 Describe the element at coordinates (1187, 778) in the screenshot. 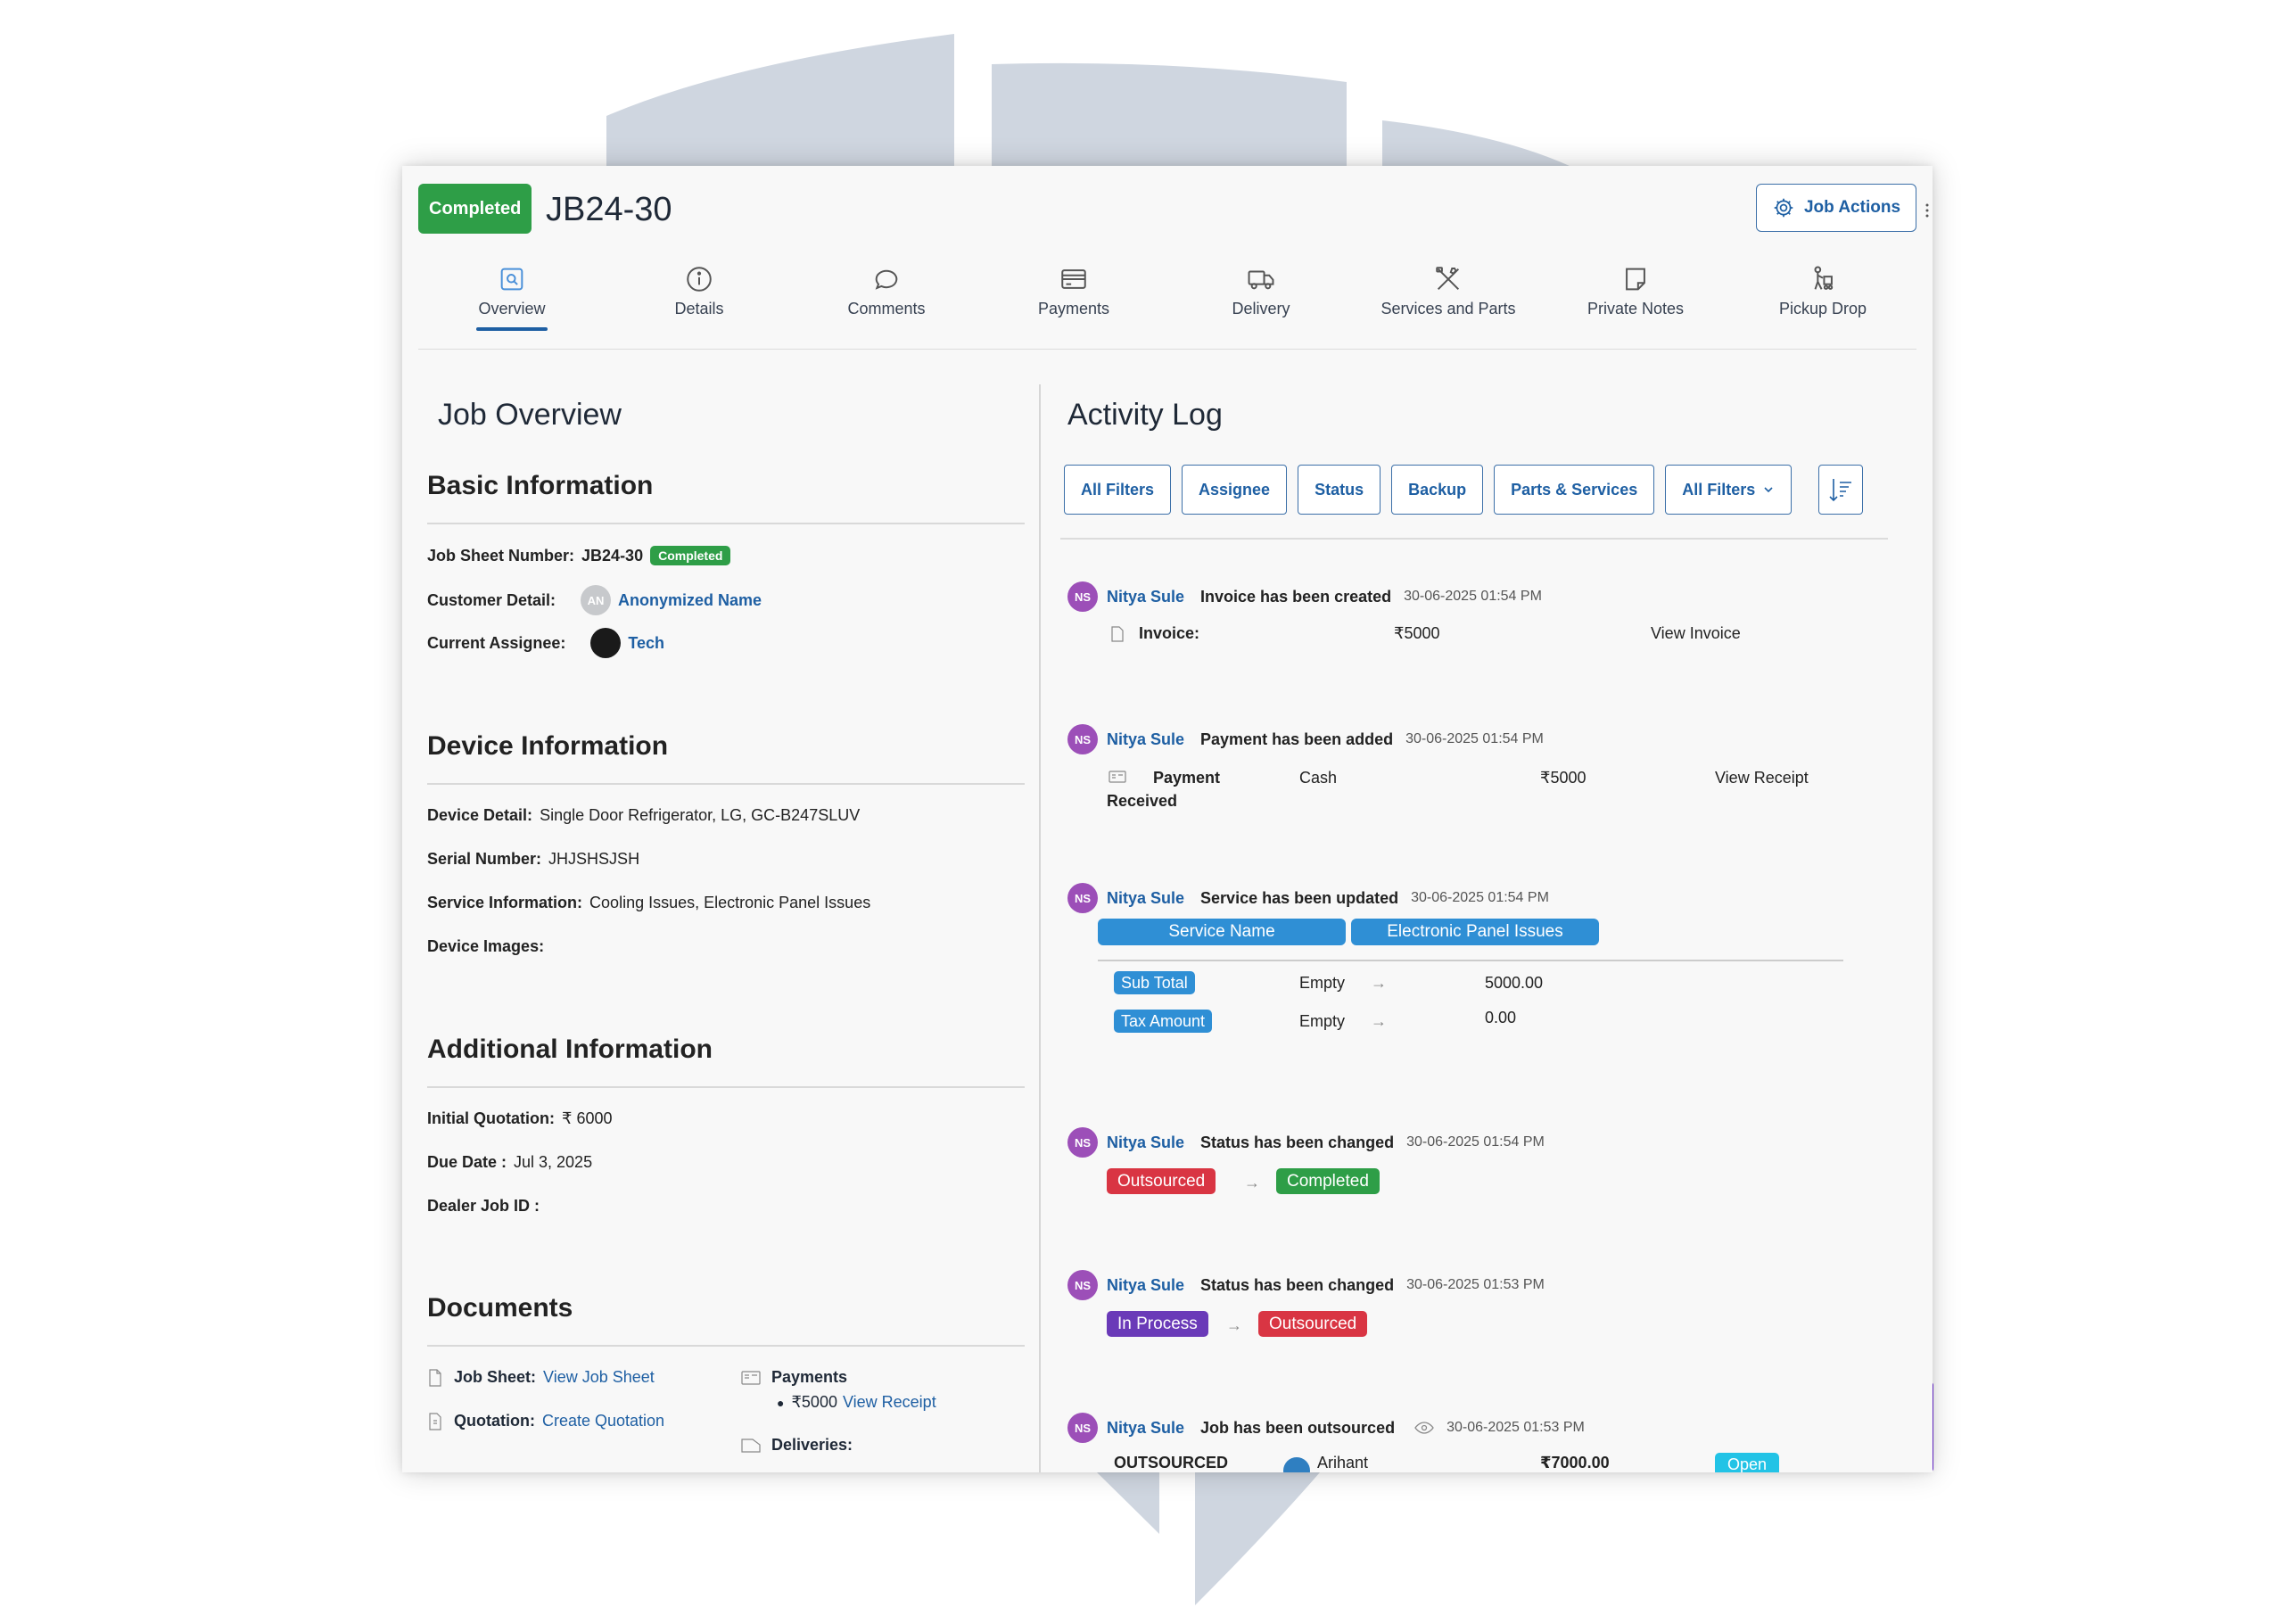

I see `payment-label-line1: Payment` at that location.